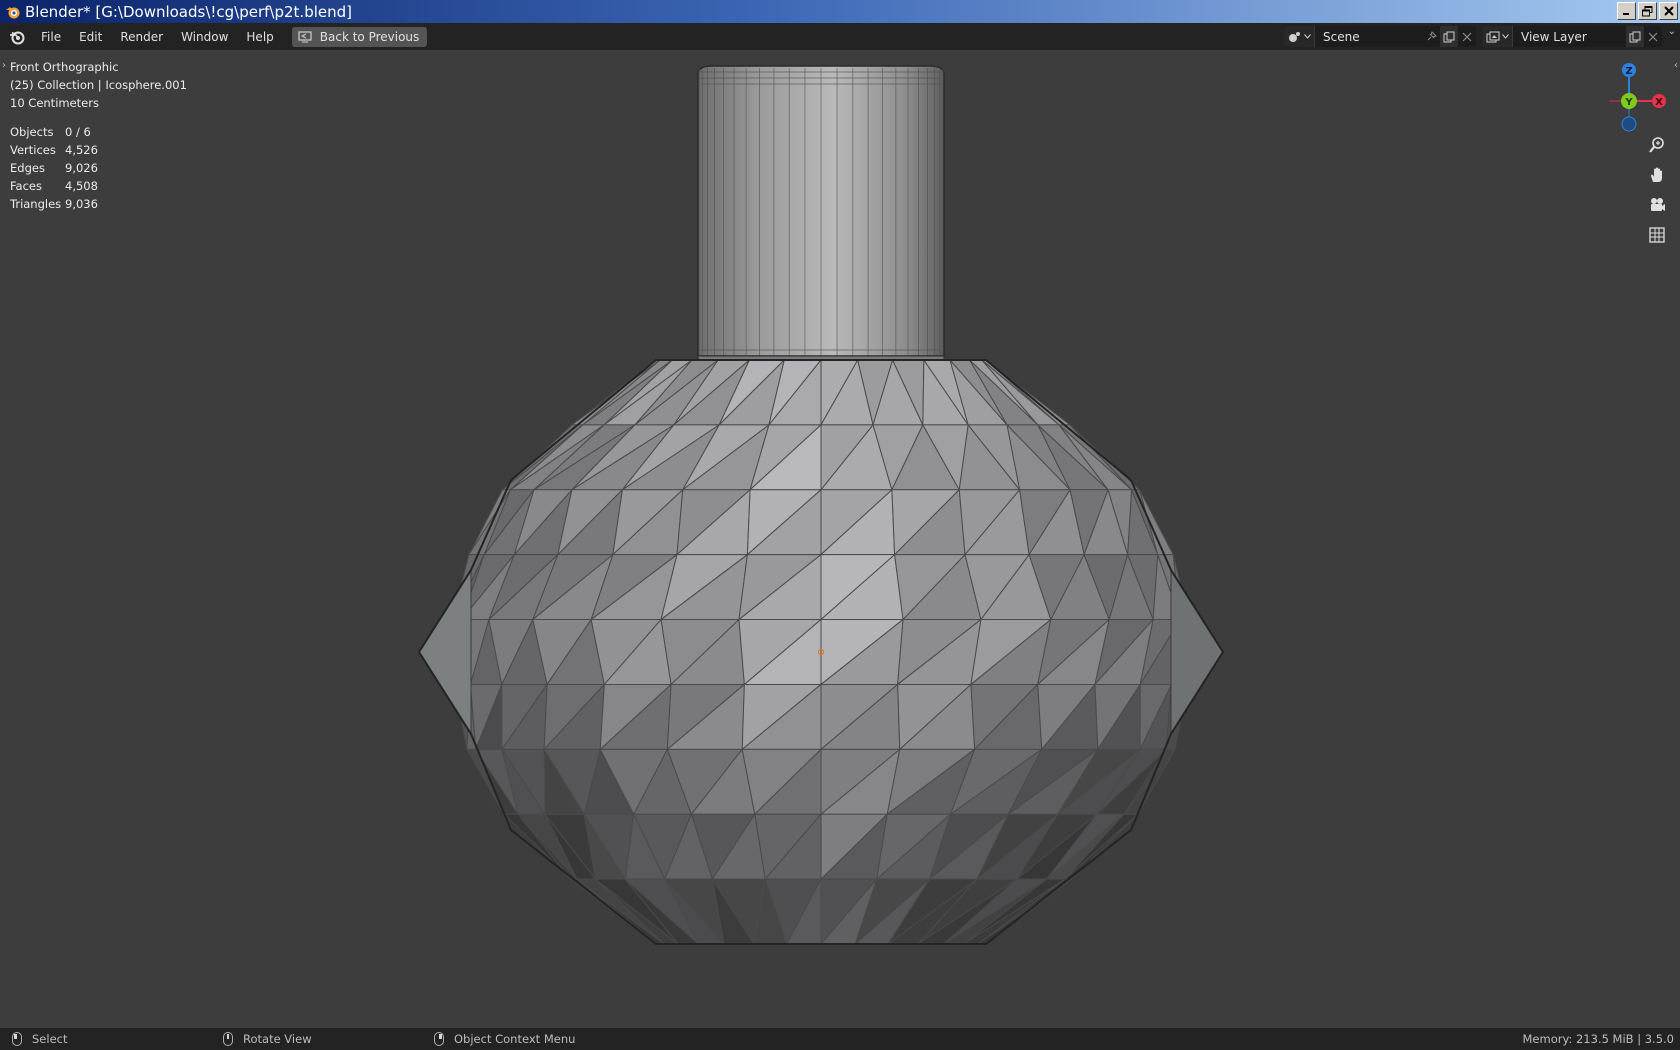 The width and height of the screenshot is (1680, 1050). What do you see at coordinates (1492, 36) in the screenshot?
I see `view-layer-icon` at bounding box center [1492, 36].